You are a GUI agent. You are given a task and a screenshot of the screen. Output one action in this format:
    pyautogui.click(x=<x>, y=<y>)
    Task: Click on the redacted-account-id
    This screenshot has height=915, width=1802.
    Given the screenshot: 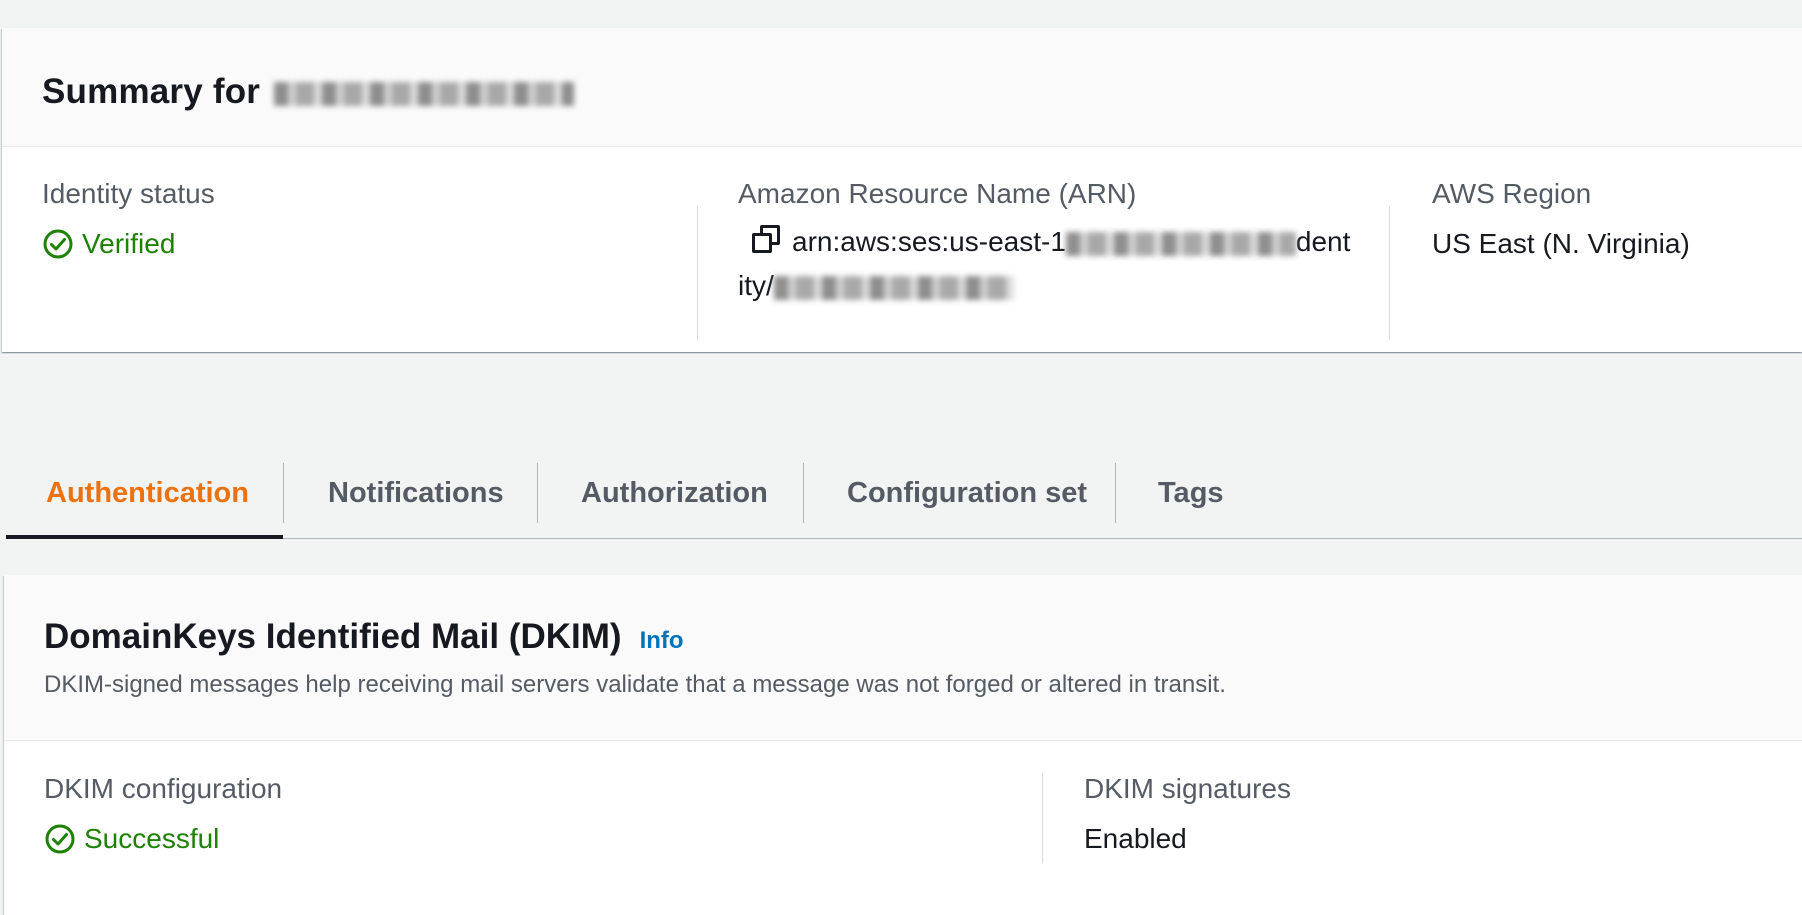 What is the action you would take?
    pyautogui.click(x=1180, y=243)
    